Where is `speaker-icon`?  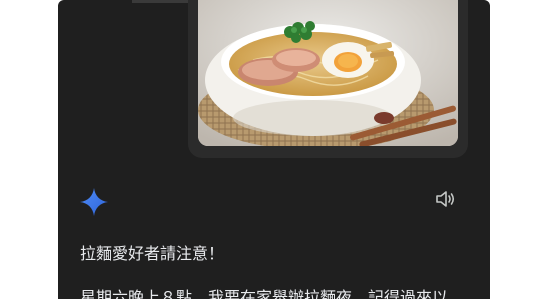 speaker-icon is located at coordinates (445, 199).